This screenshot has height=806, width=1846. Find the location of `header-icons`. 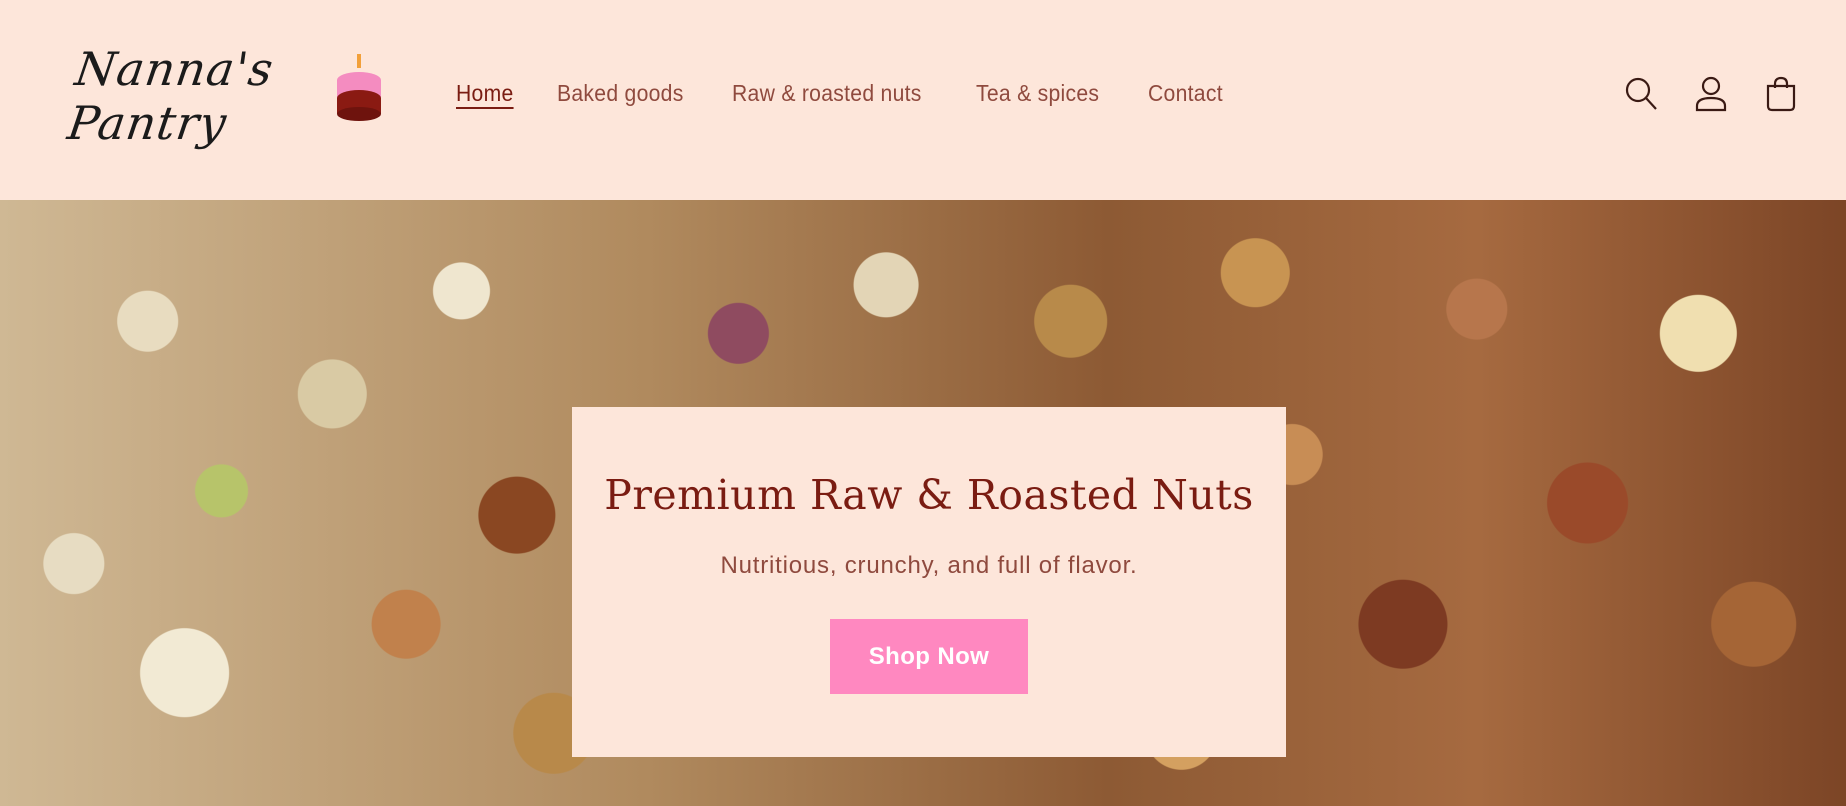

header-icons is located at coordinates (1711, 94).